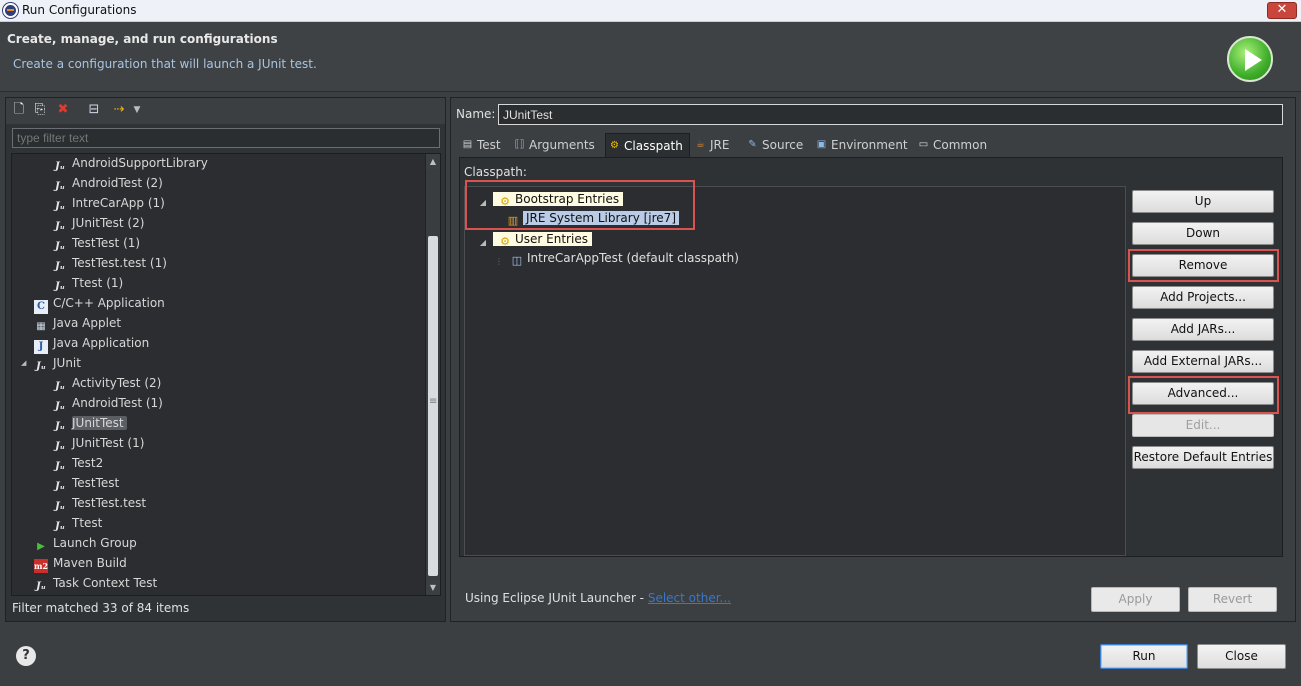 The height and width of the screenshot is (686, 1301). What do you see at coordinates (91, 344) in the screenshot?
I see `tree-item: J Java Application` at bounding box center [91, 344].